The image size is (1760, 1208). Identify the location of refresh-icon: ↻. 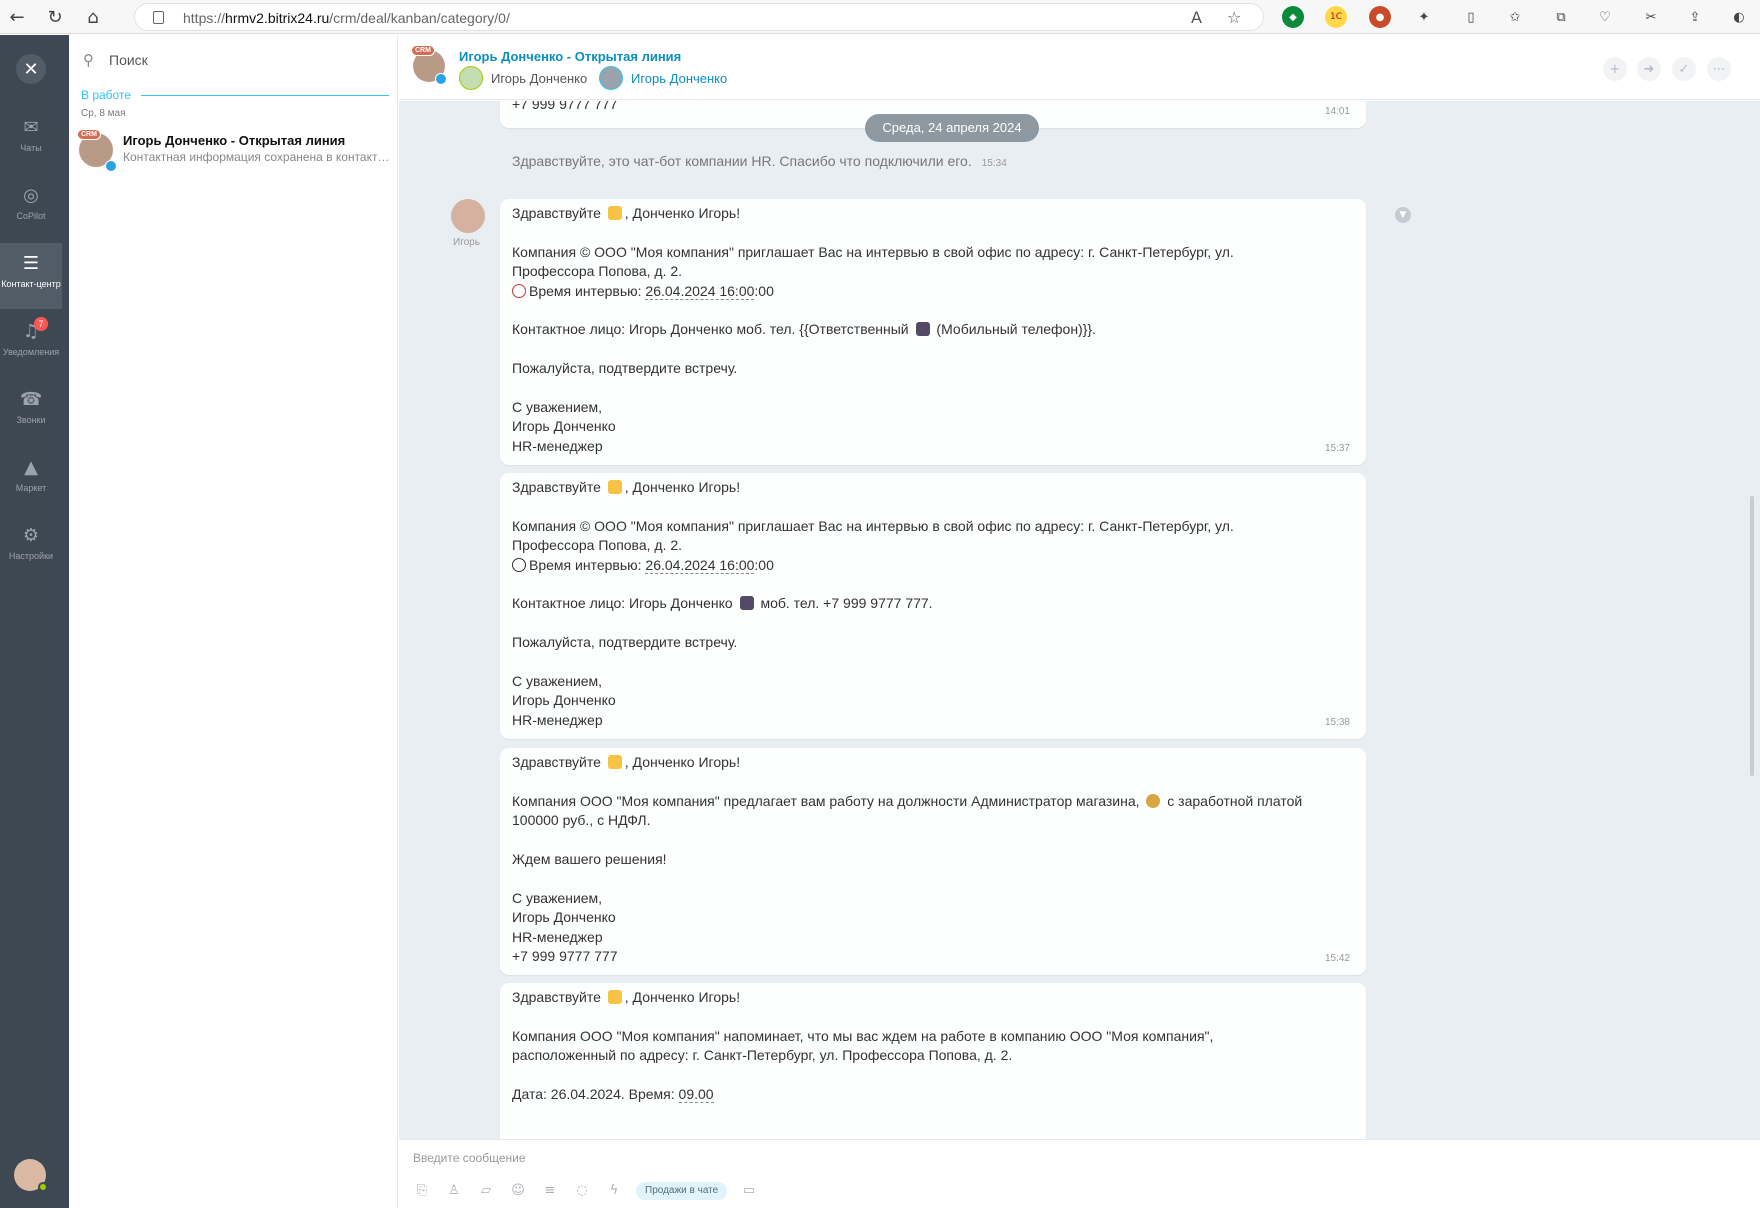
(55, 17).